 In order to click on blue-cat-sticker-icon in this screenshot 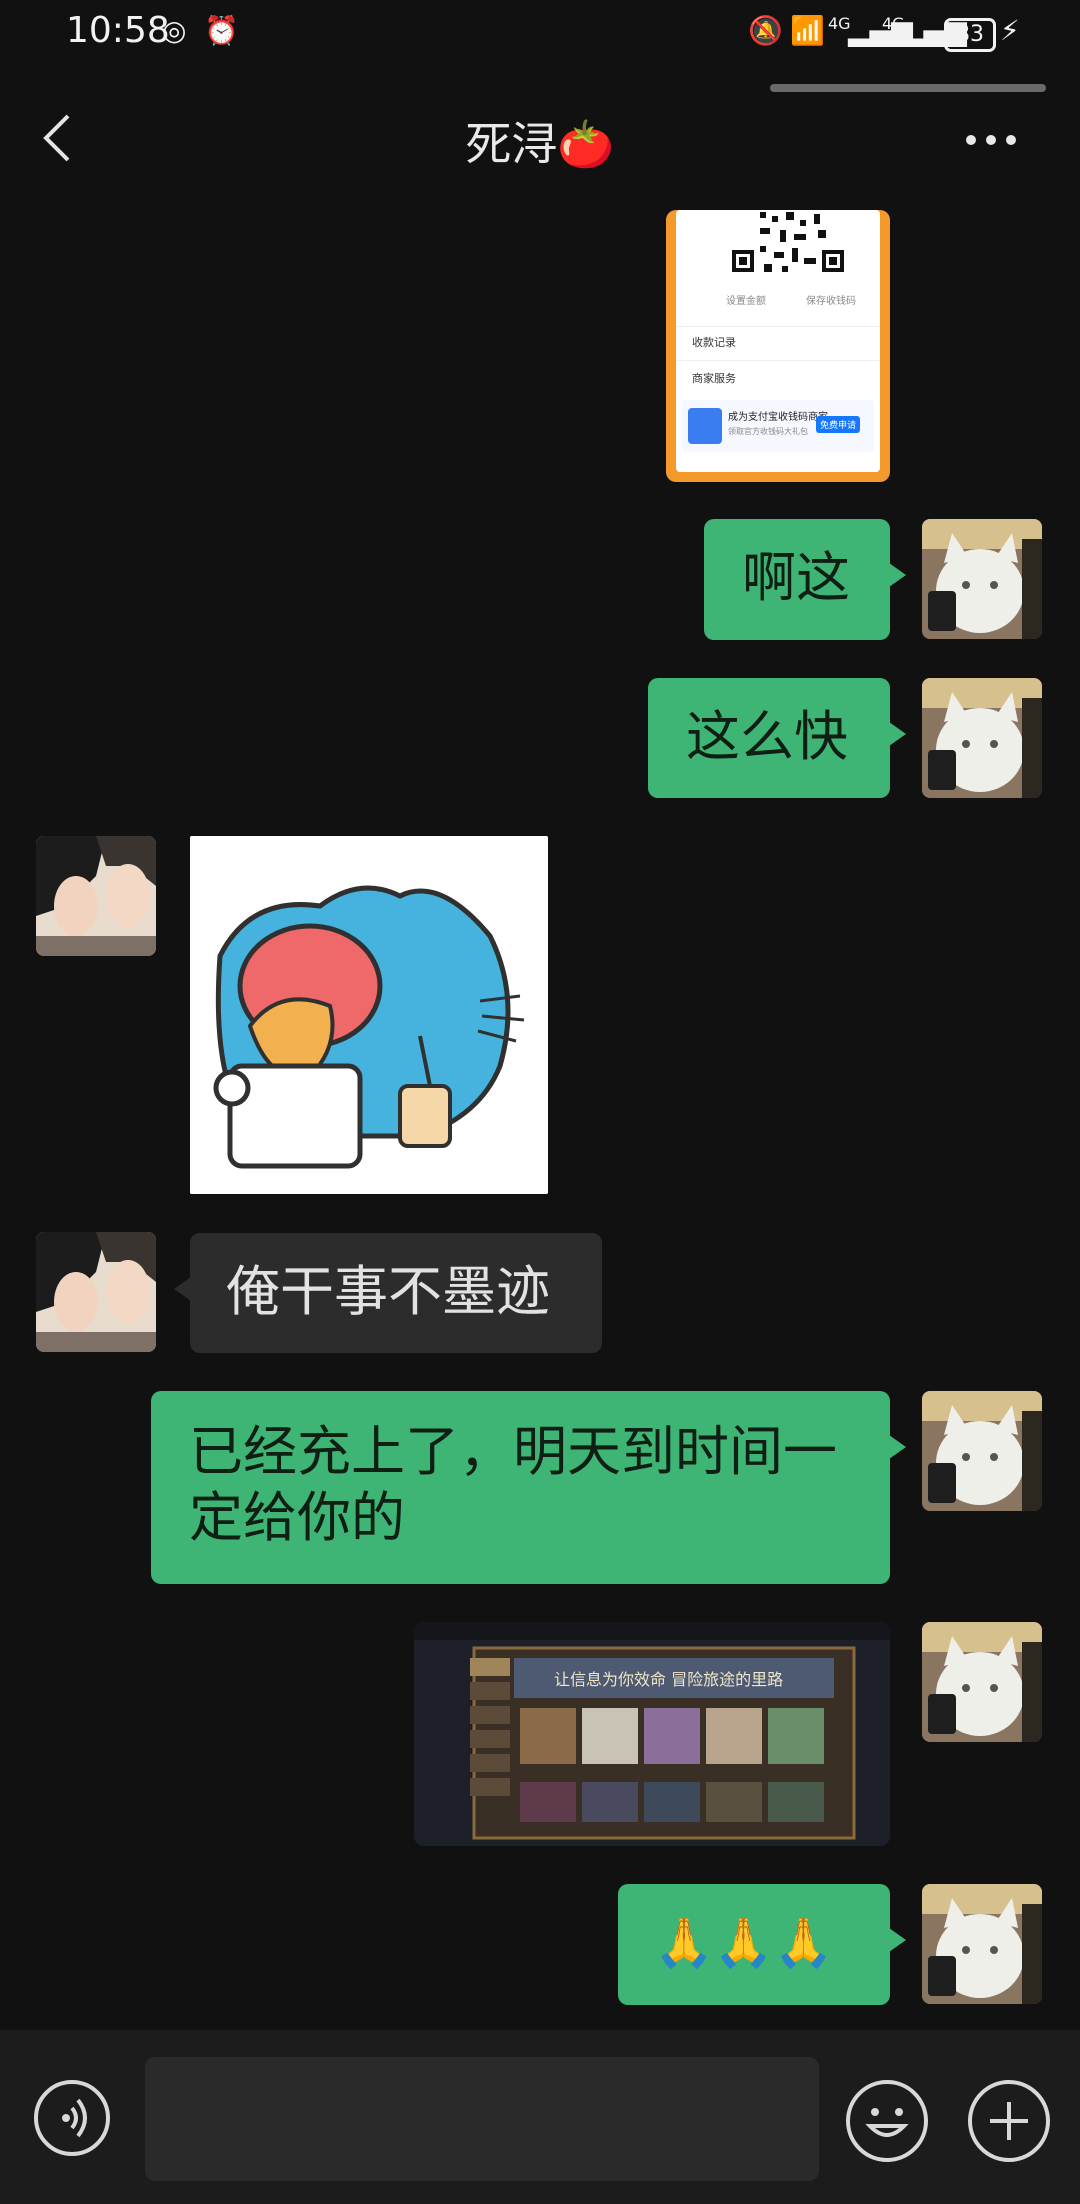, I will do `click(369, 1015)`.